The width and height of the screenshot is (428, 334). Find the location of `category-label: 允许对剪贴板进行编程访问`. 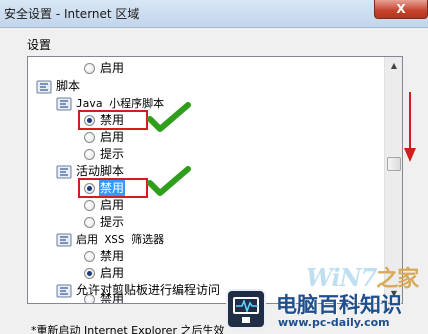

category-label: 允许对剪贴板进行编程访问 is located at coordinates (148, 290).